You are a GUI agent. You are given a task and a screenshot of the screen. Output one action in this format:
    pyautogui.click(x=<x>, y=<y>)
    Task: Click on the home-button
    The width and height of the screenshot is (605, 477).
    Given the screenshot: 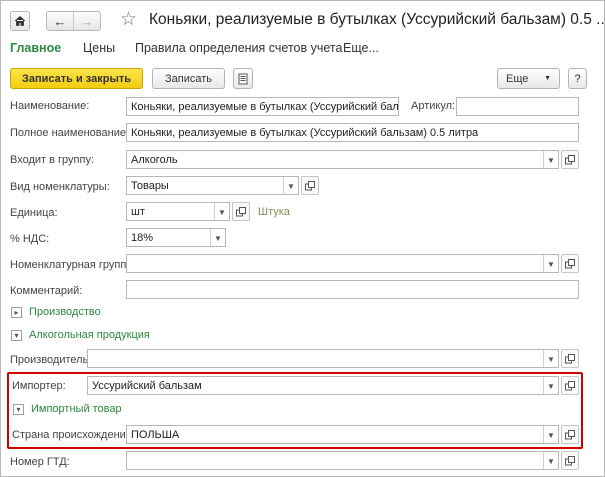 What is the action you would take?
    pyautogui.click(x=20, y=21)
    